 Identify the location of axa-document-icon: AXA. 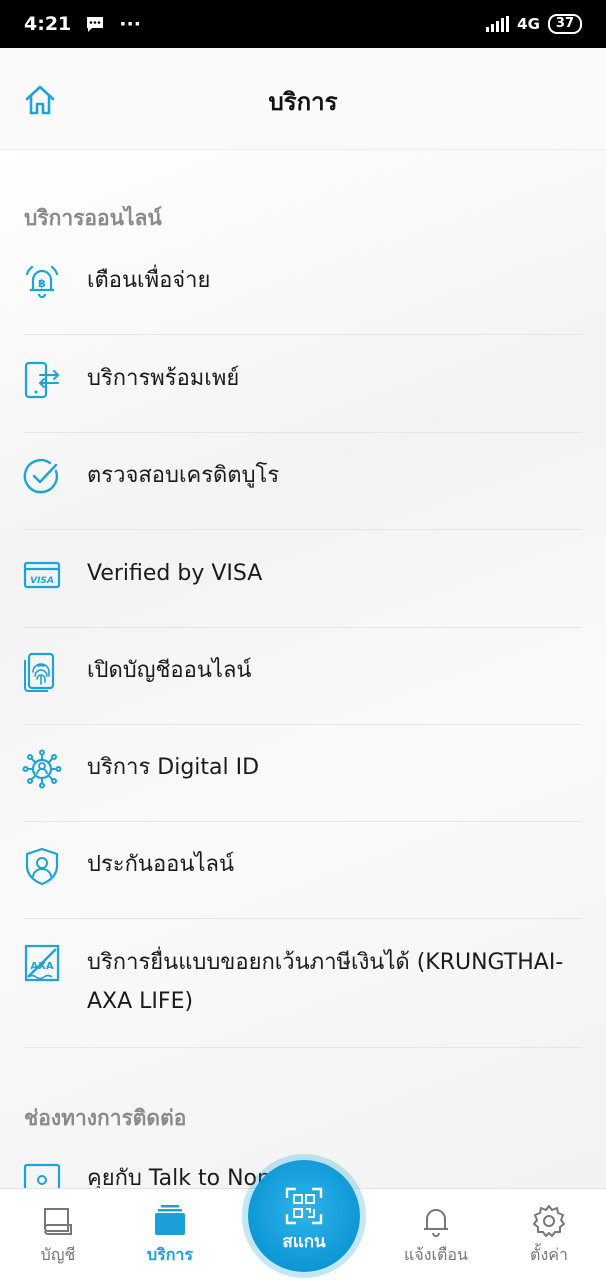
(42, 963).